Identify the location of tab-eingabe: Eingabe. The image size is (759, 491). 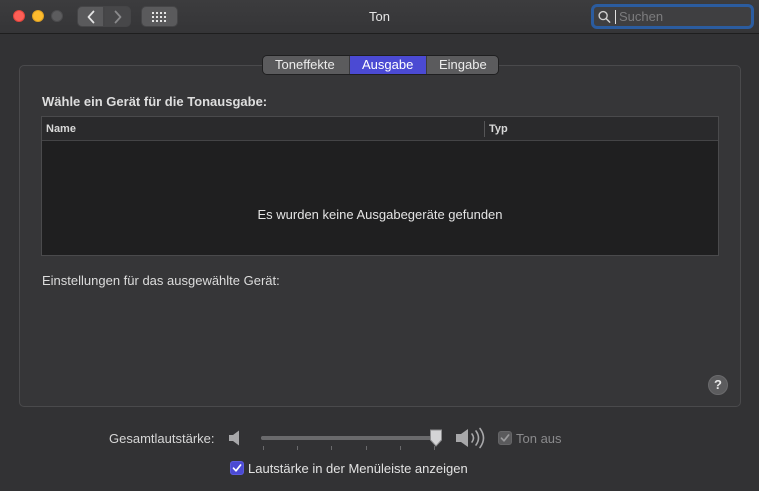
(462, 65).